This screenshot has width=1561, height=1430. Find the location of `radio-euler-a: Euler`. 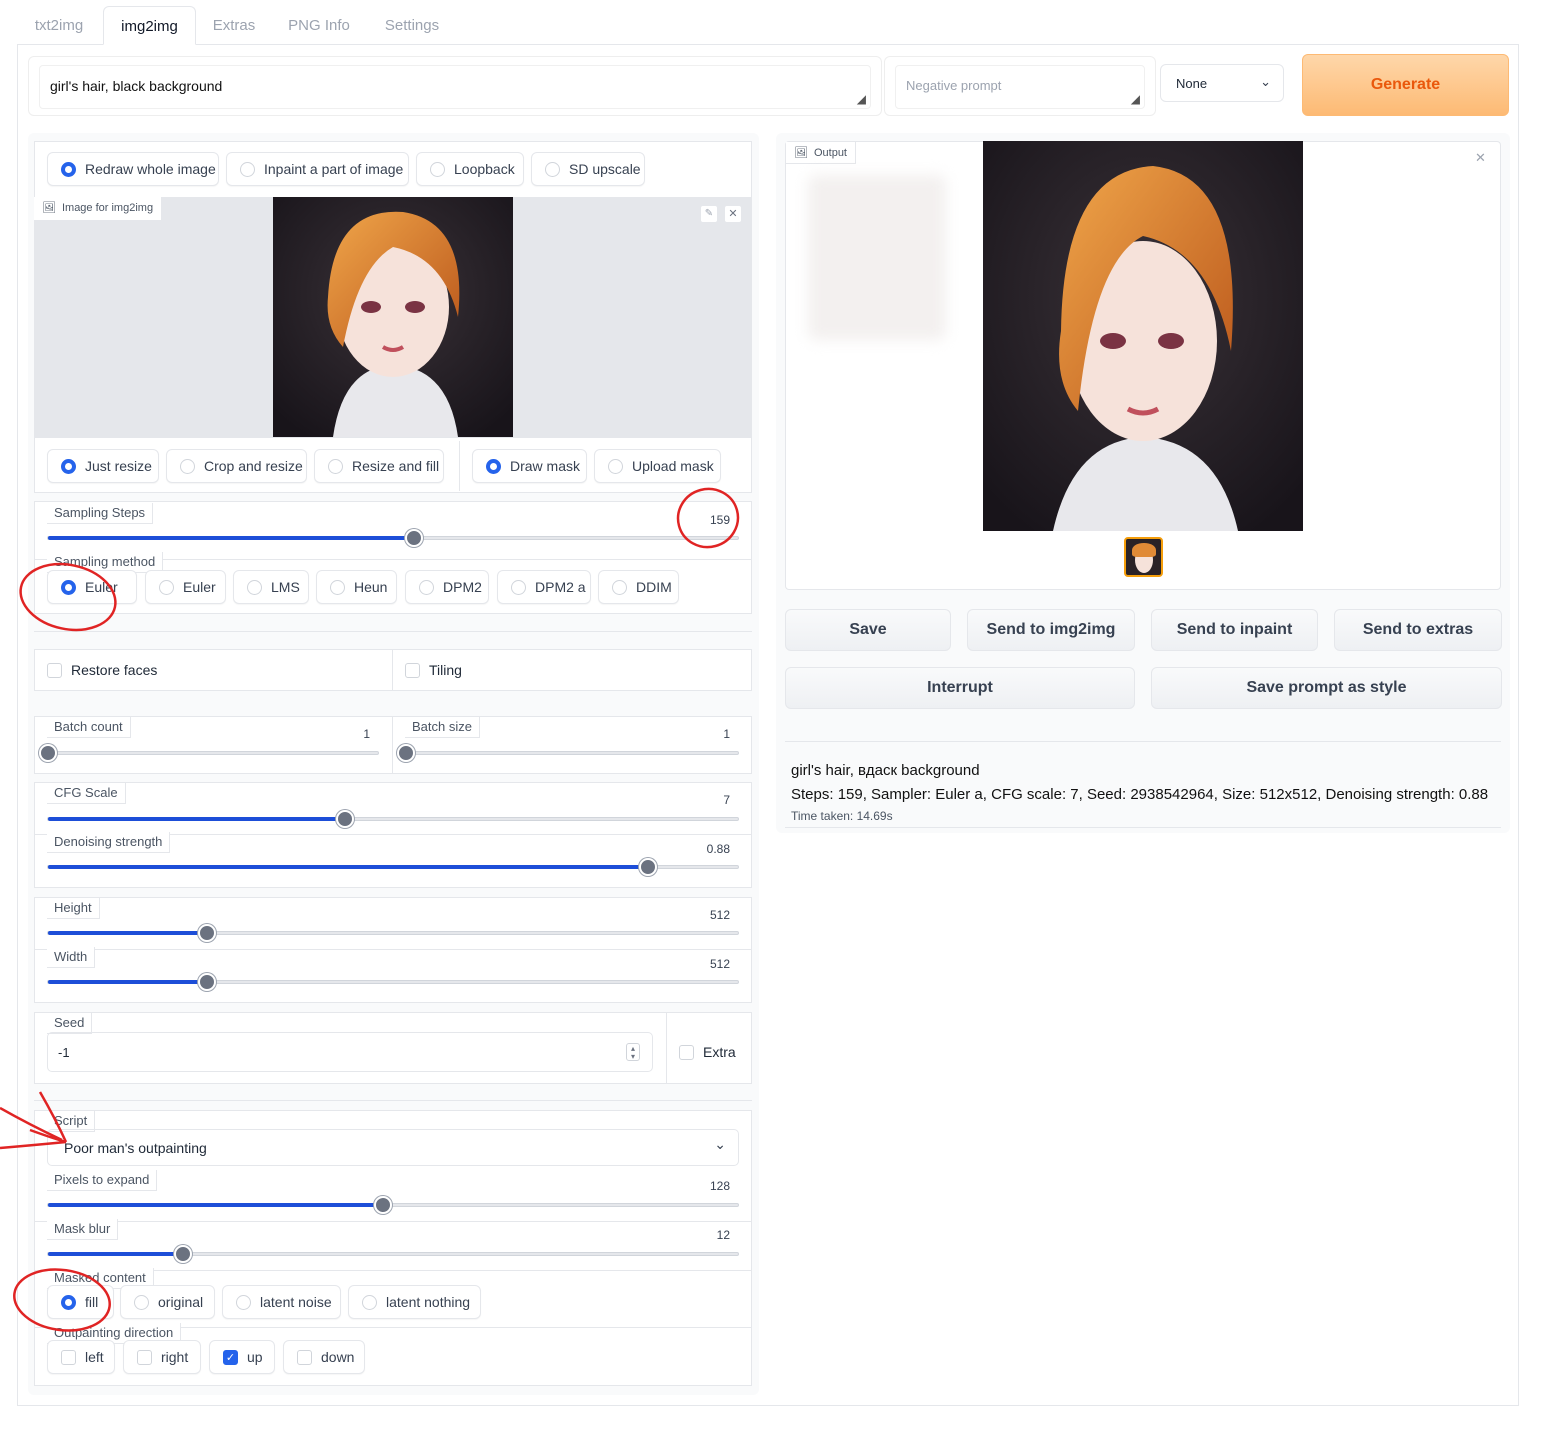

radio-euler-a: Euler is located at coordinates (92, 587).